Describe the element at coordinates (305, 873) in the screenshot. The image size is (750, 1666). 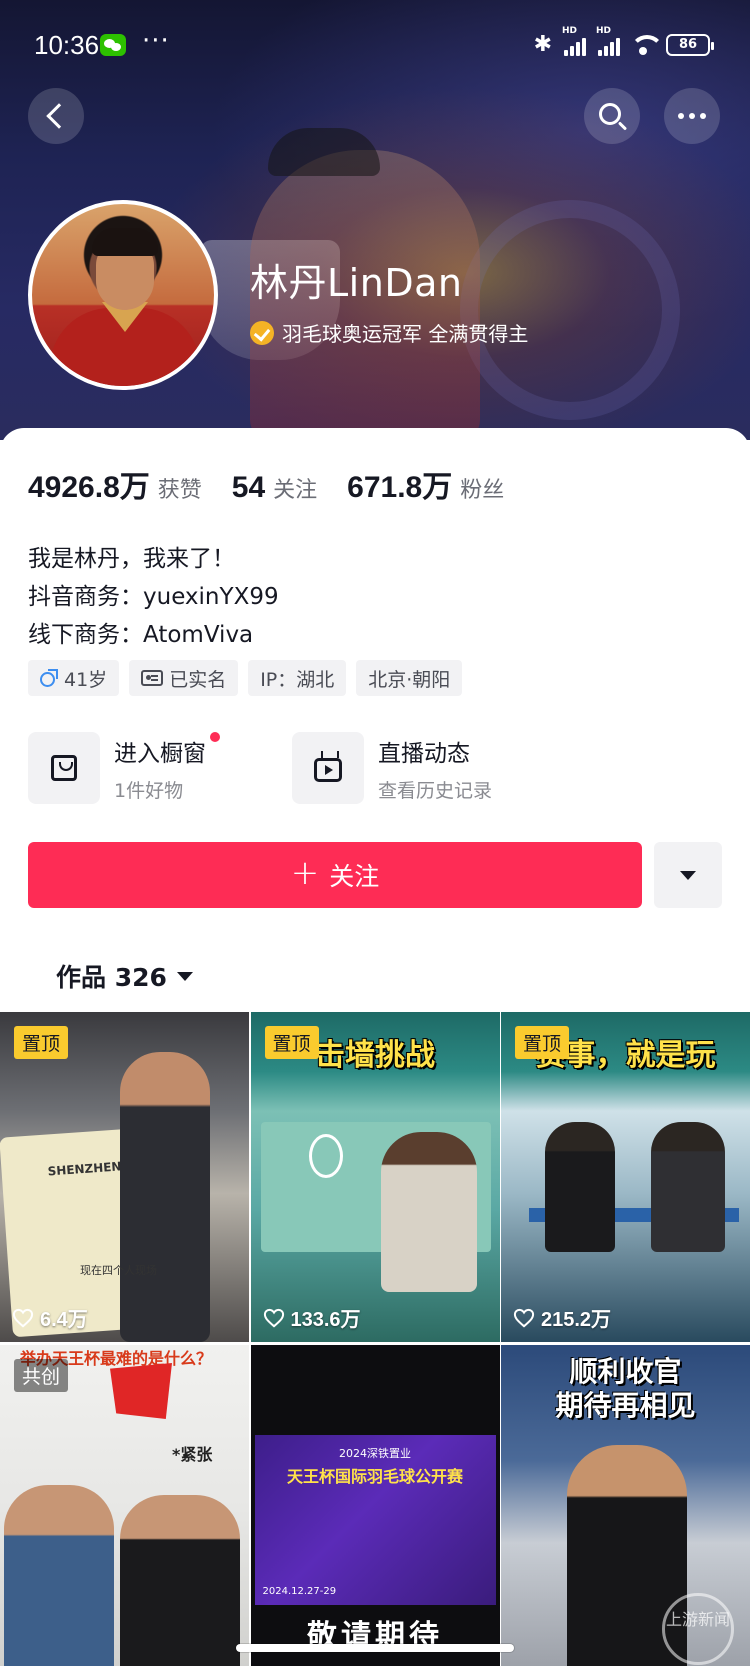
I see `plus-icon: +` at that location.